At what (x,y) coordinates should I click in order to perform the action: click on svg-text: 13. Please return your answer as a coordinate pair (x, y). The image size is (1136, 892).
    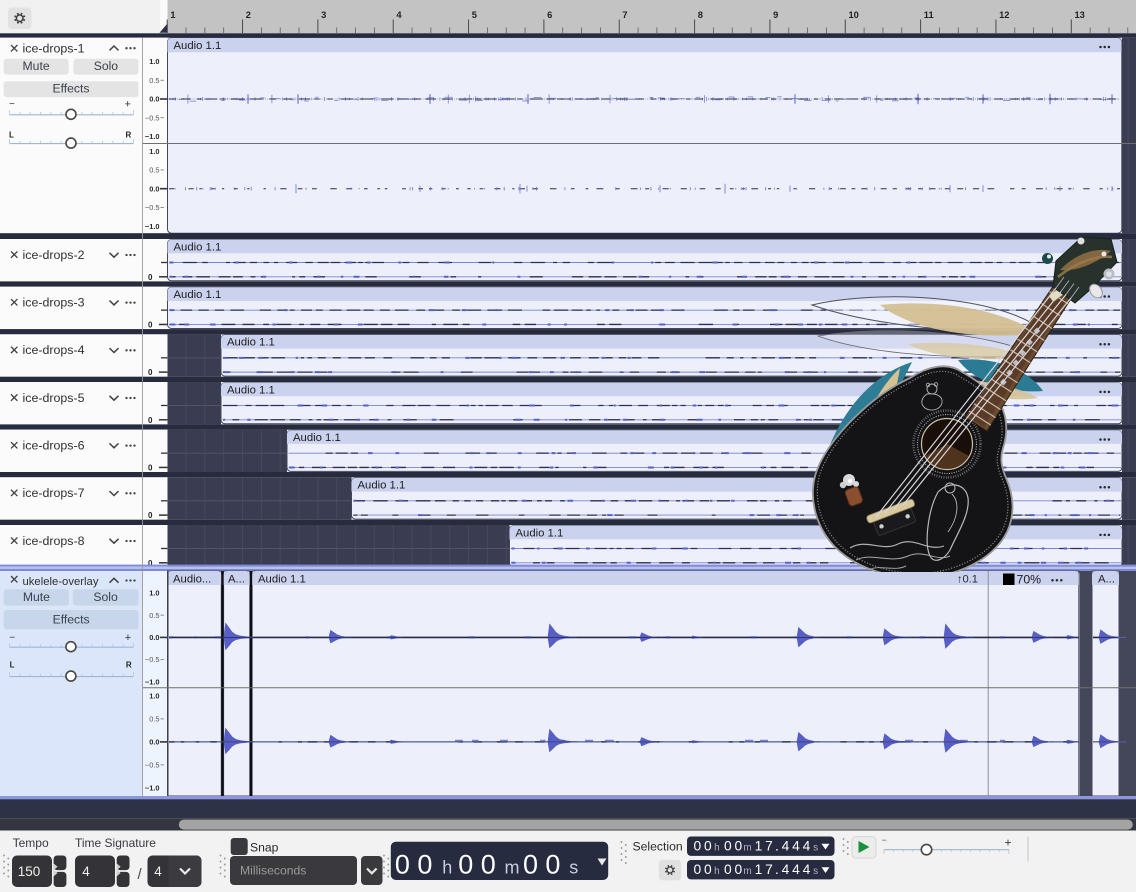
    Looking at the image, I should click on (1080, 15).